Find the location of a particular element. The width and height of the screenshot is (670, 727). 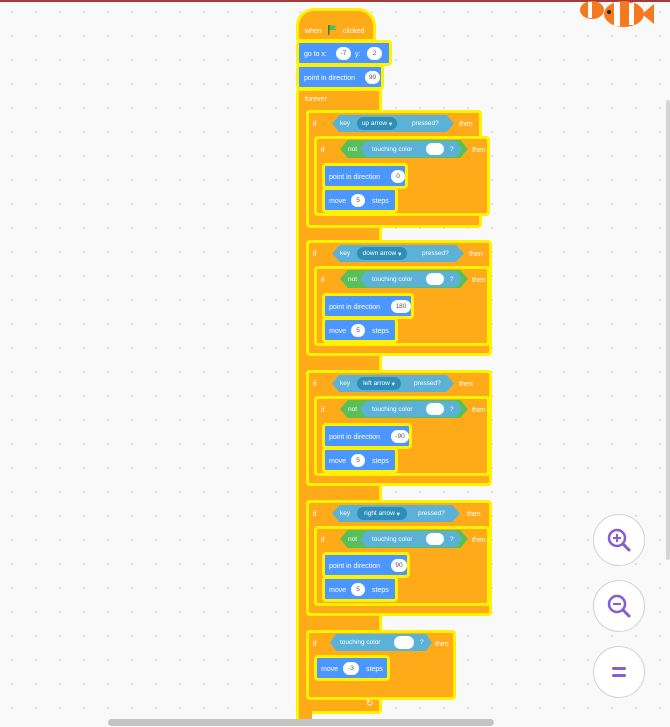

key-dropdown: right arrow ▾ is located at coordinates (382, 513).